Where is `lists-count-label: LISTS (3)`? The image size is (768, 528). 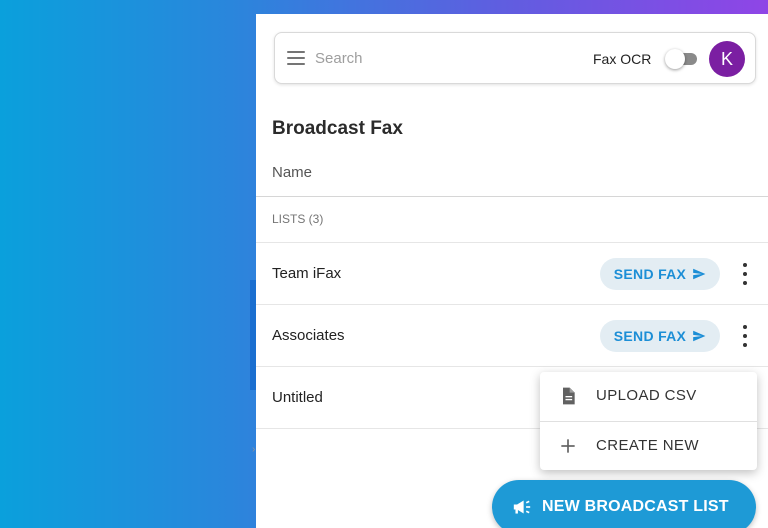
lists-count-label: LISTS (3) is located at coordinates (298, 219).